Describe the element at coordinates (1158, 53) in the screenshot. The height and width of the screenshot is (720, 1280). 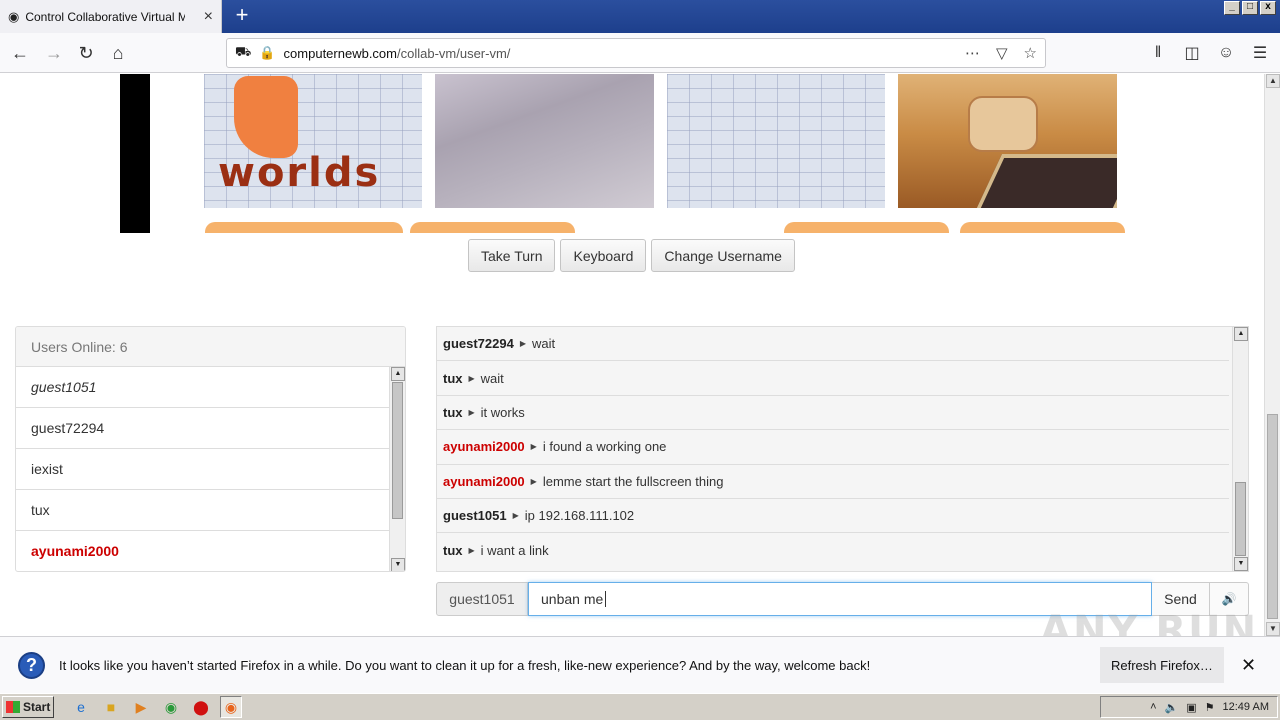
I see `library-icon: ‖` at that location.